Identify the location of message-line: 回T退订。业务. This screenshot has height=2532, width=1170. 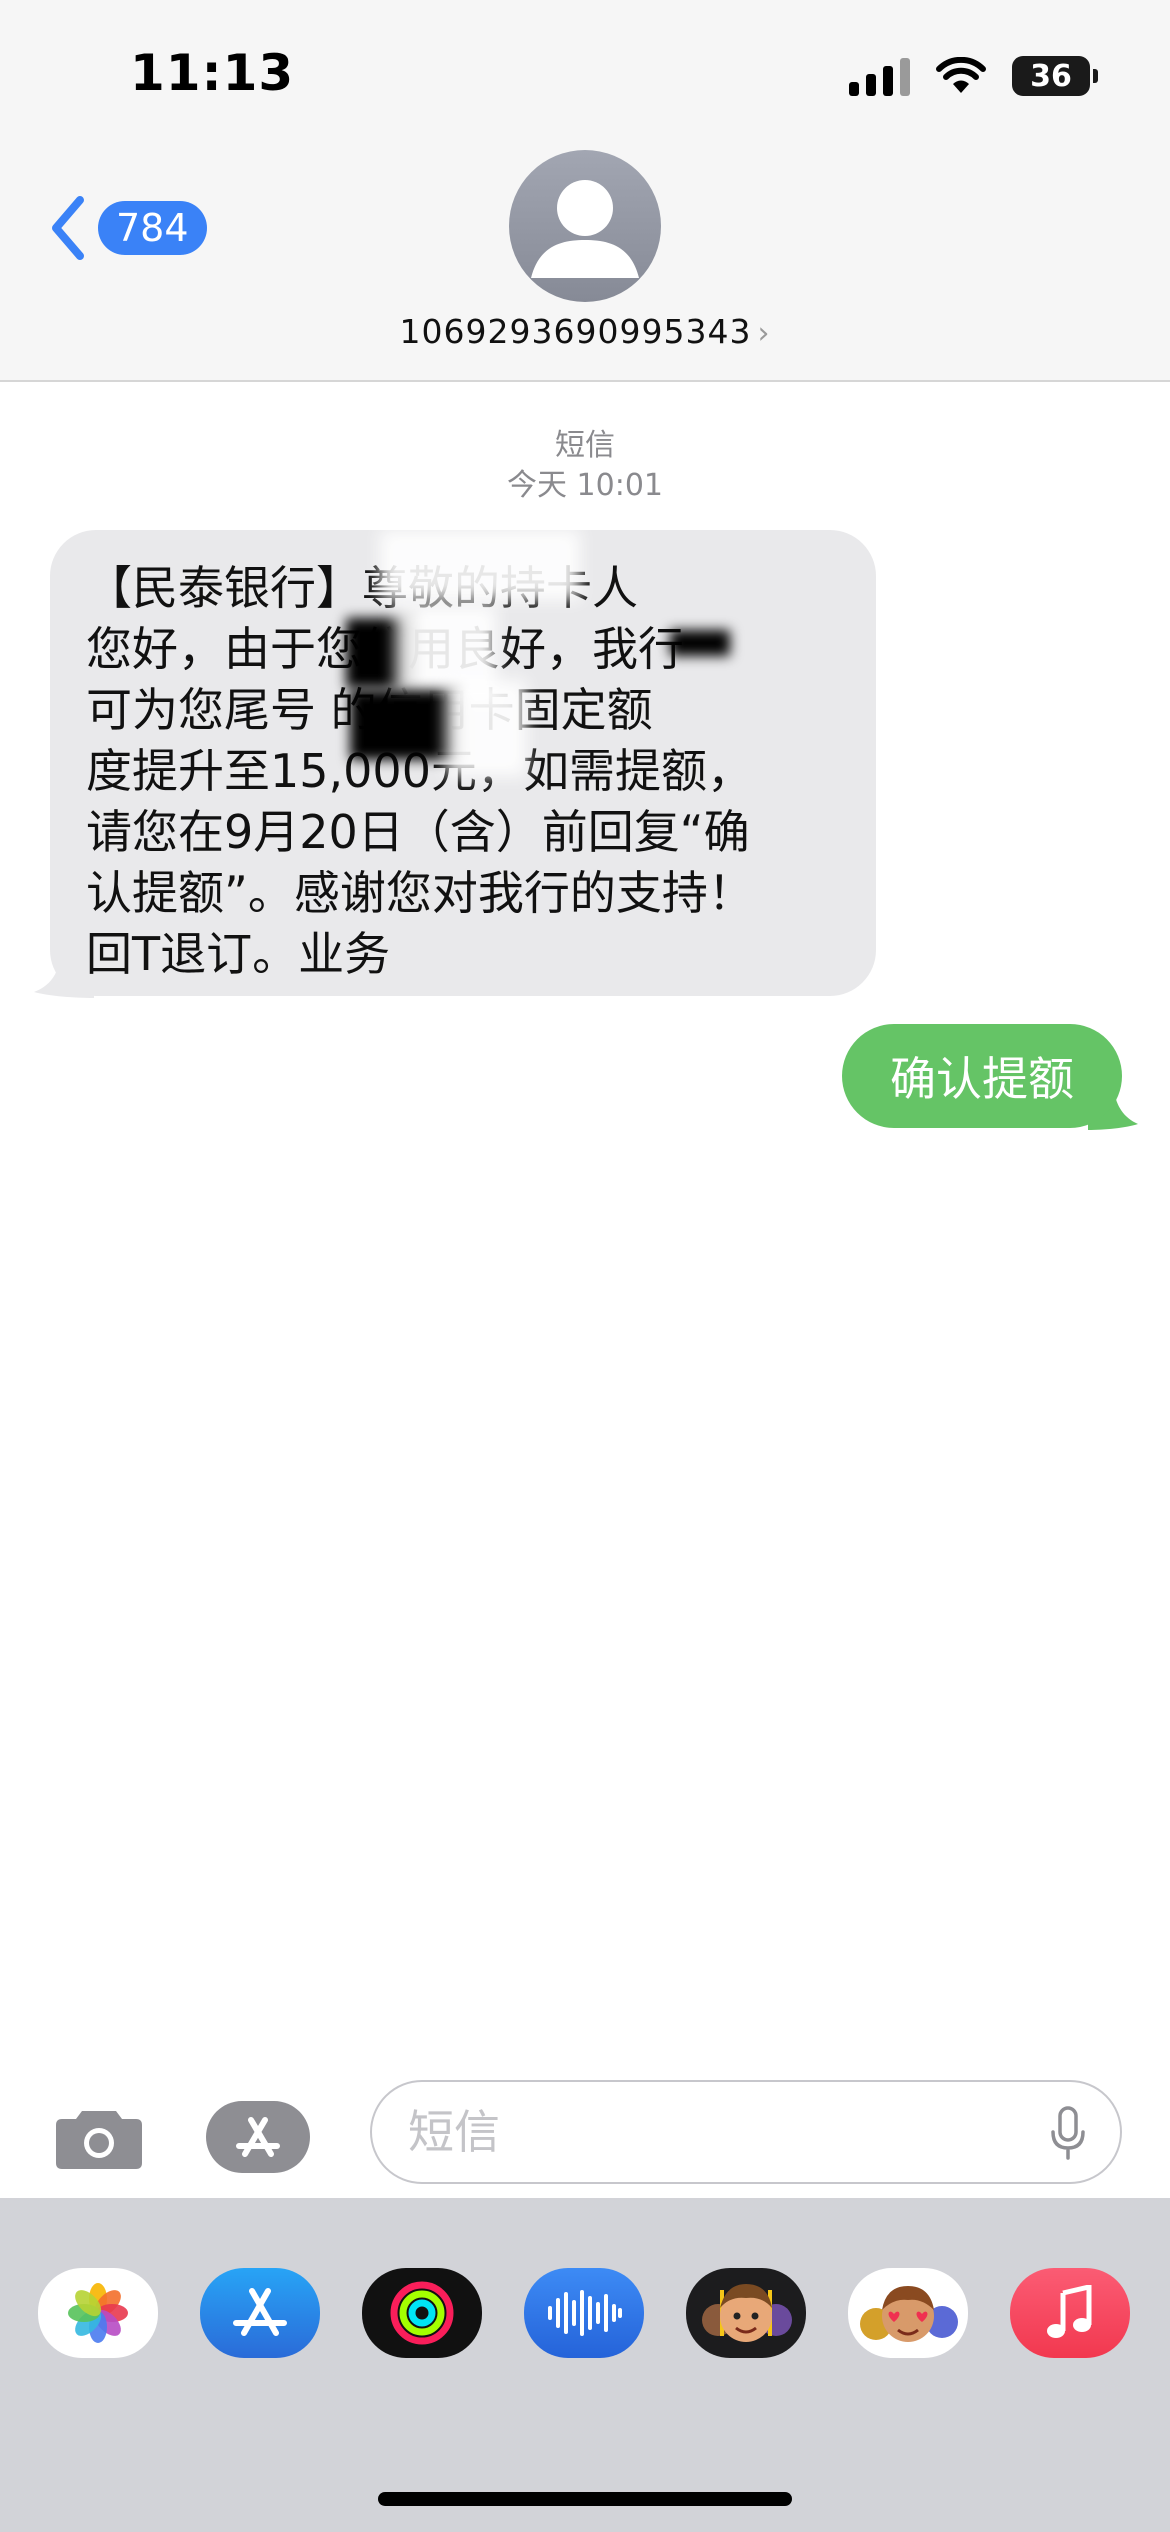
(238, 954).